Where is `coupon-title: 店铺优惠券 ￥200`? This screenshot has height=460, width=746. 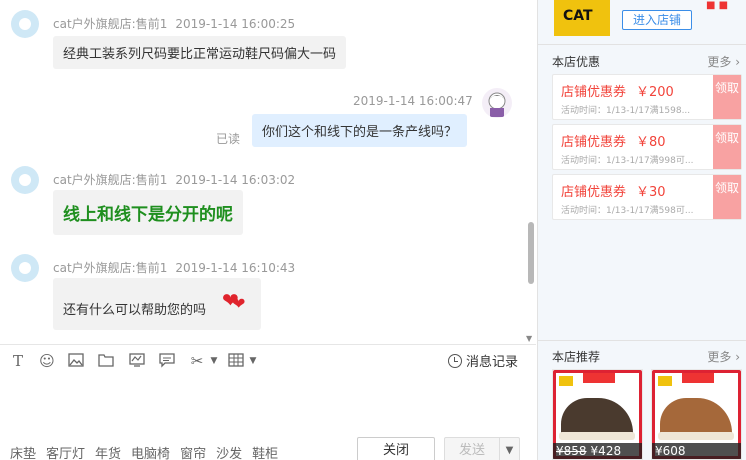
coupon-title: 店铺优惠券 ￥200 is located at coordinates (617, 90).